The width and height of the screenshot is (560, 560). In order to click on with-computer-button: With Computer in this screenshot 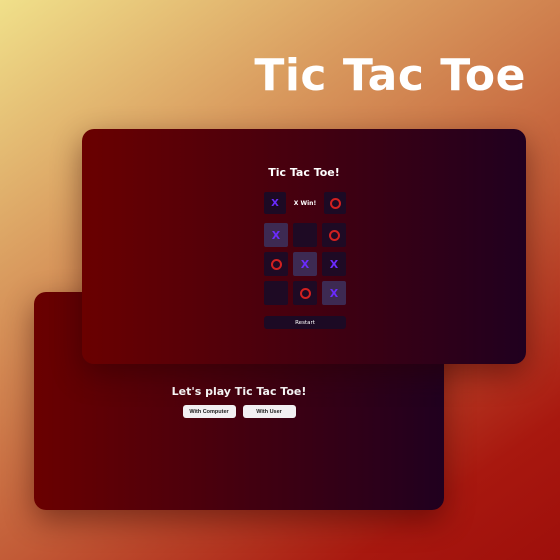, I will do `click(209, 411)`.